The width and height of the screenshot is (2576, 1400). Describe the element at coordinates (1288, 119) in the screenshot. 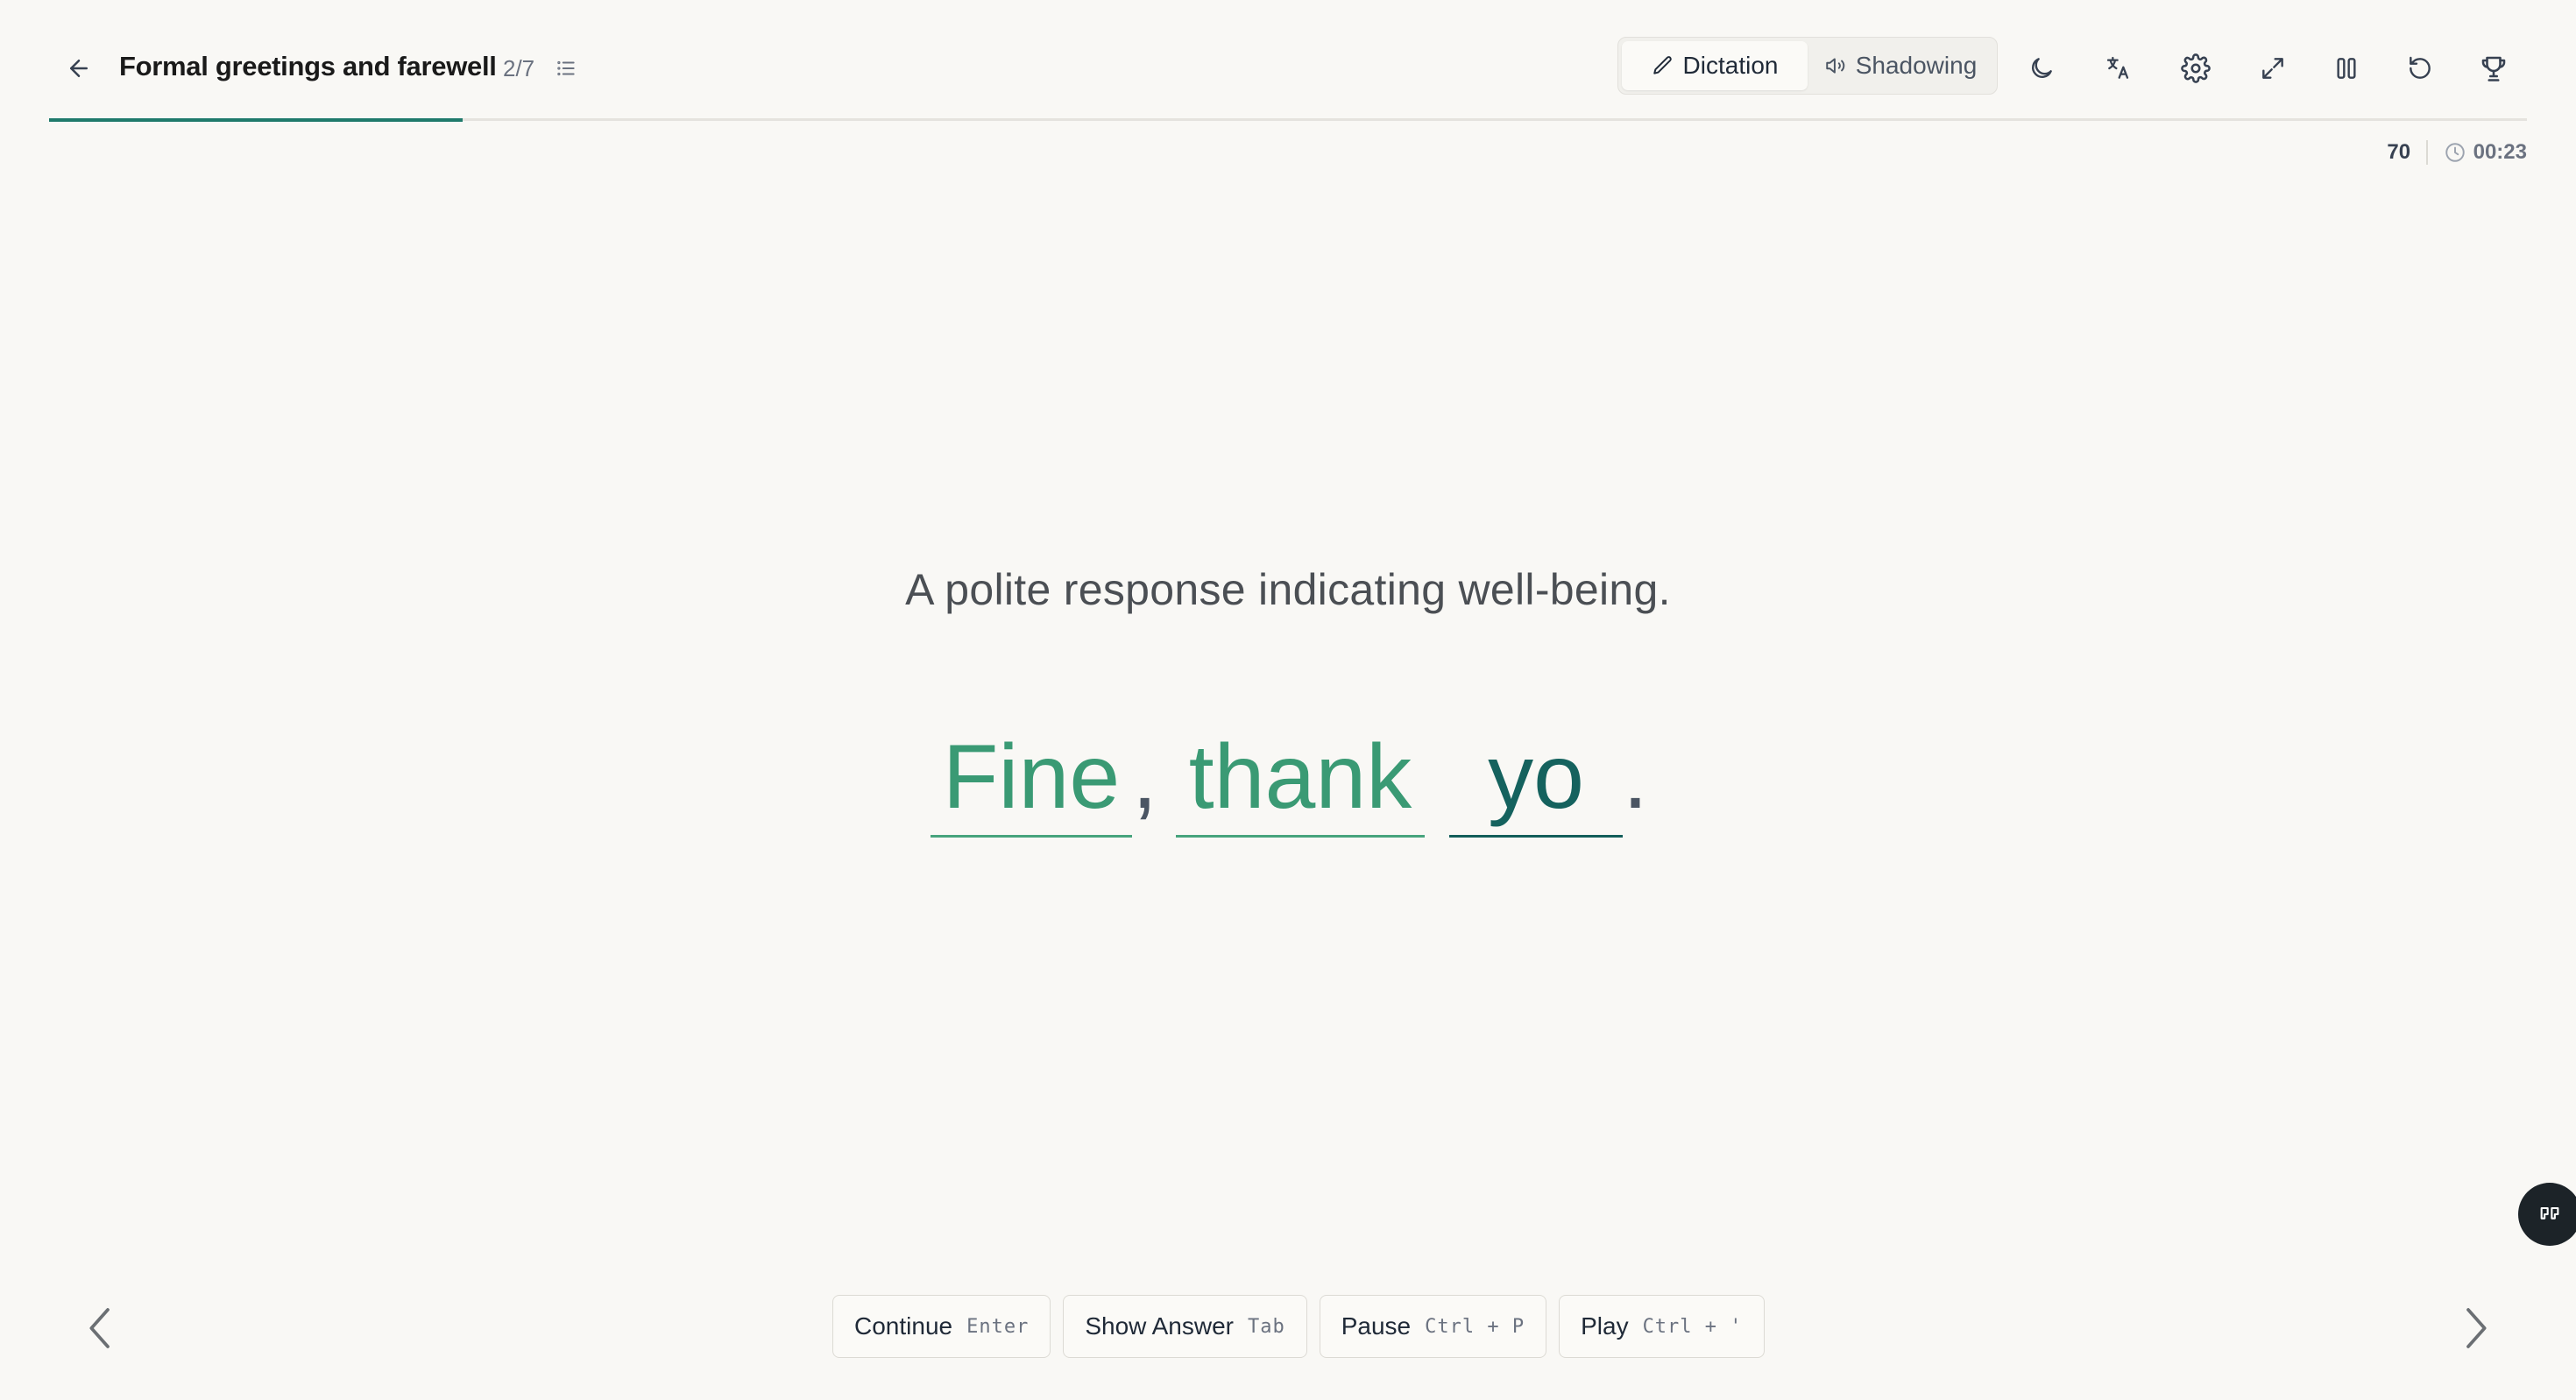

I see `progress-bar` at that location.